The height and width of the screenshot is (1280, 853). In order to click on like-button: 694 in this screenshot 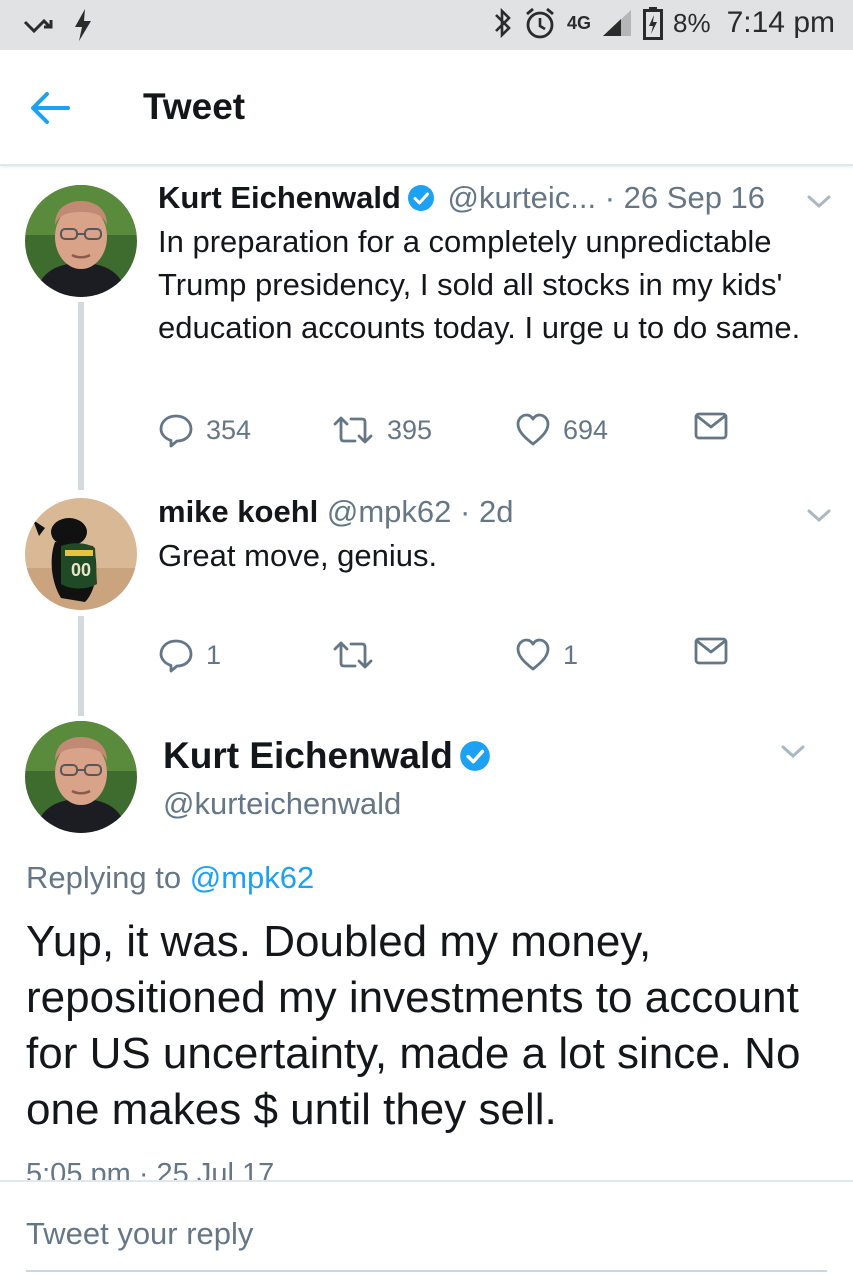, I will do `click(561, 430)`.